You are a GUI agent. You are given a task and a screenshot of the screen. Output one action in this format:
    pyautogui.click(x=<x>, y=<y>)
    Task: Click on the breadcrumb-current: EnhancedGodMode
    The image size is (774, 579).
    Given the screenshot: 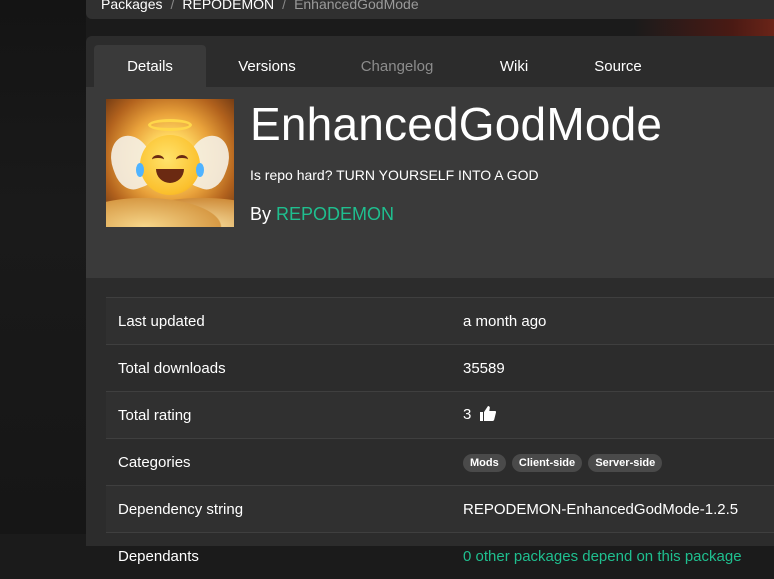 What is the action you would take?
    pyautogui.click(x=356, y=6)
    